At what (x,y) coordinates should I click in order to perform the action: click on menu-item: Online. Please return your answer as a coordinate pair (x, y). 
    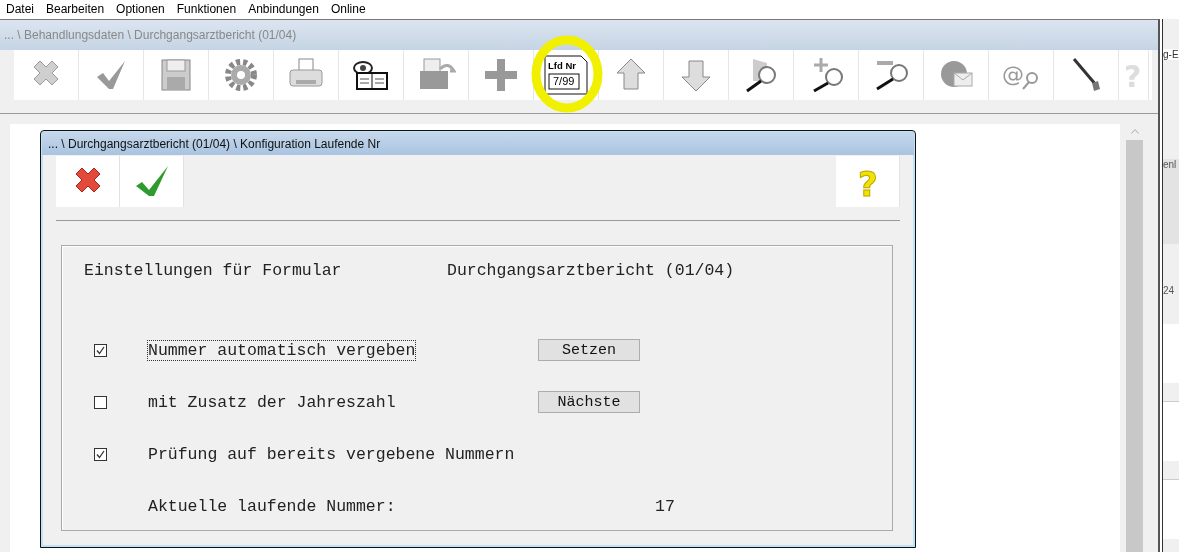
    Looking at the image, I should click on (348, 9).